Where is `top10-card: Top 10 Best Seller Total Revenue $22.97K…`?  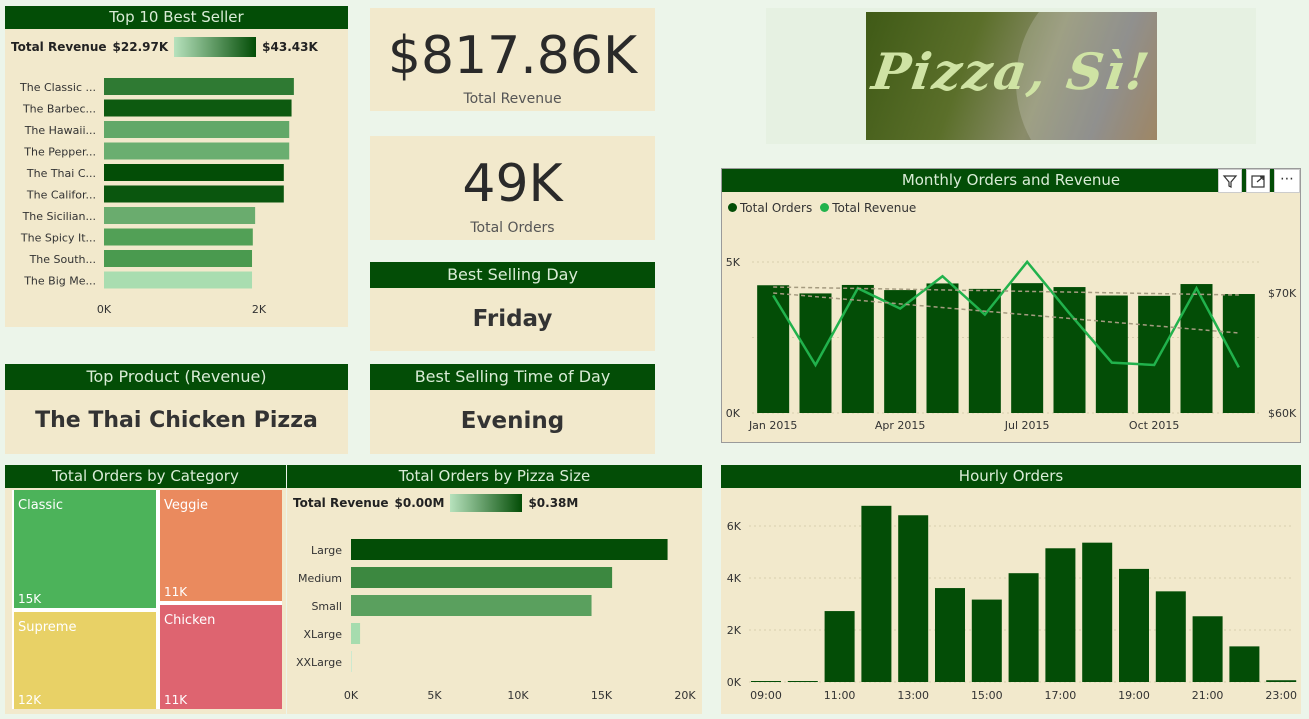
top10-card: Top 10 Best Seller Total Revenue $22.97K… is located at coordinates (176, 166).